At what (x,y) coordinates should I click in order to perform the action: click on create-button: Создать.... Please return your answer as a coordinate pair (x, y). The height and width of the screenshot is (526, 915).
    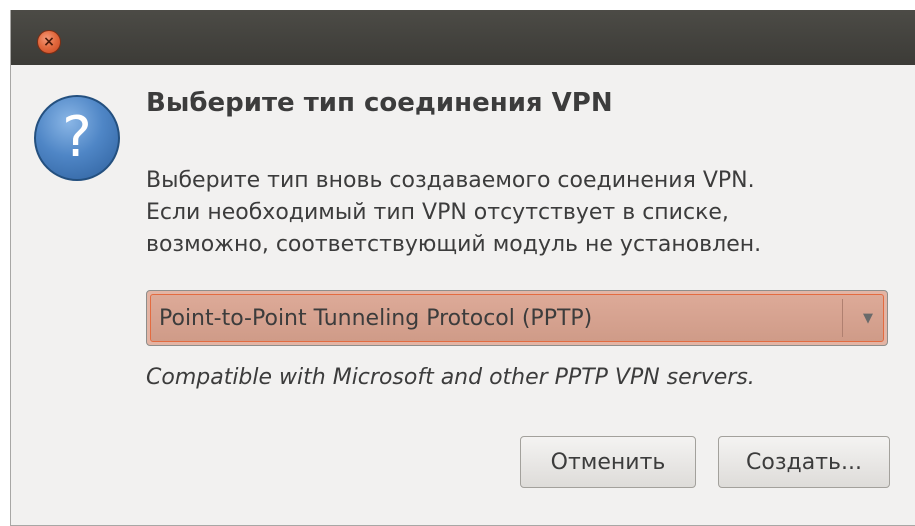
    Looking at the image, I should click on (804, 462).